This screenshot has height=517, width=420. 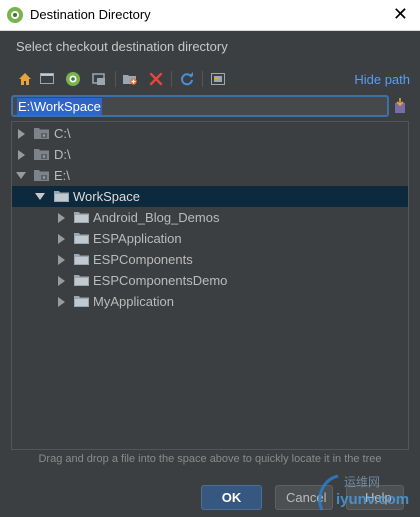 I want to click on path-history-icon, so click(x=401, y=106).